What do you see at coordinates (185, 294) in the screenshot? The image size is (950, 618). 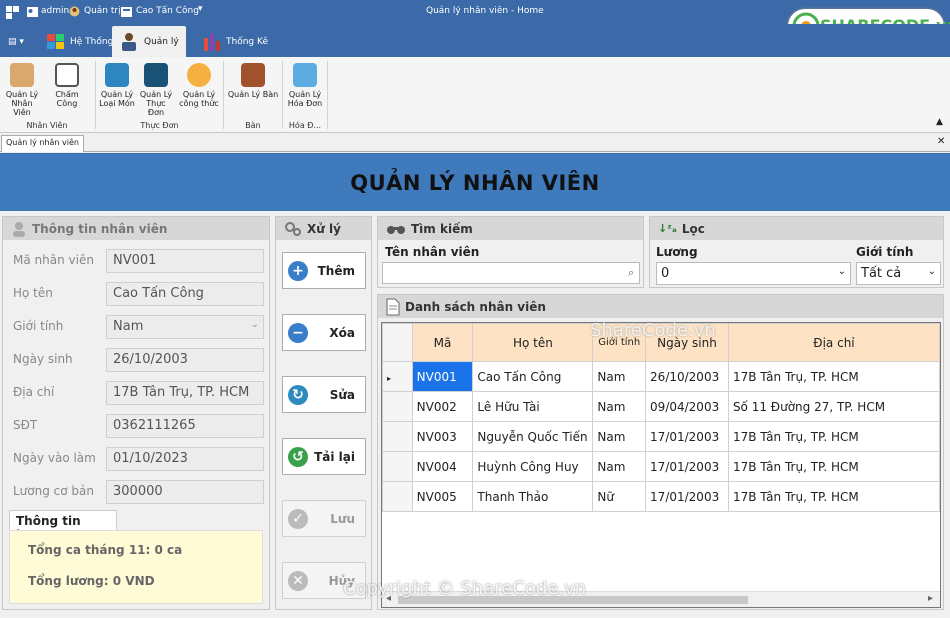 I see `full-name-field: Cao Tấn Công` at bounding box center [185, 294].